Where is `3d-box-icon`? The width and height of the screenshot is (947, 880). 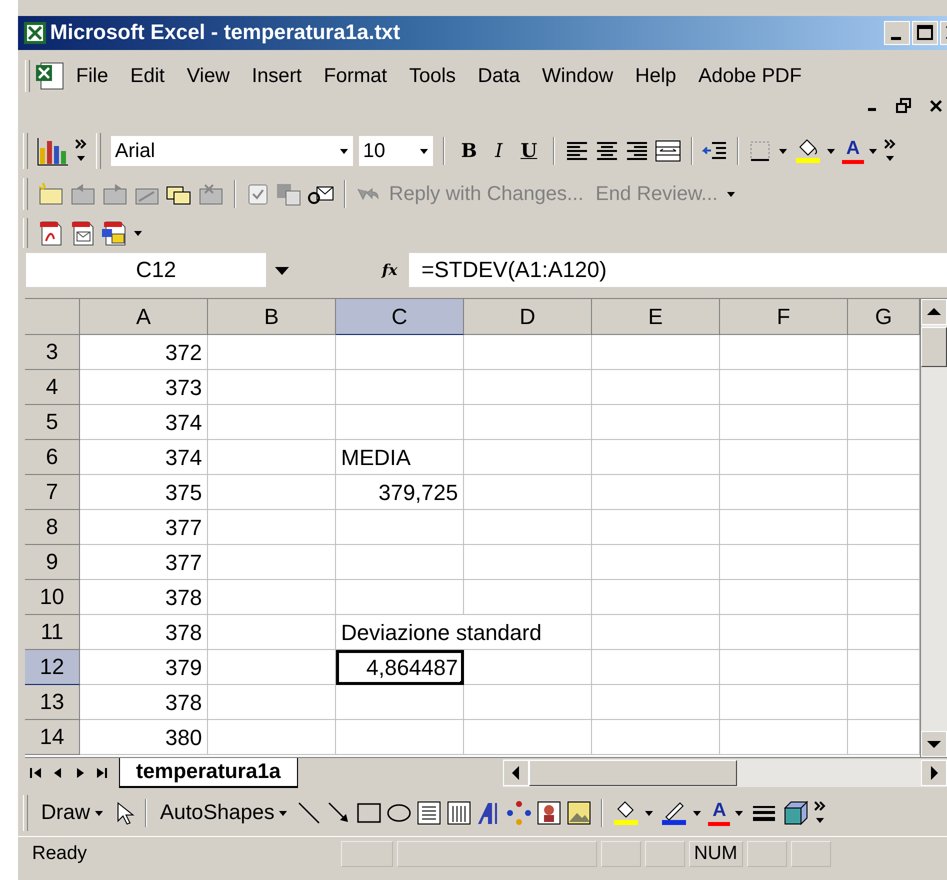 3d-box-icon is located at coordinates (796, 813).